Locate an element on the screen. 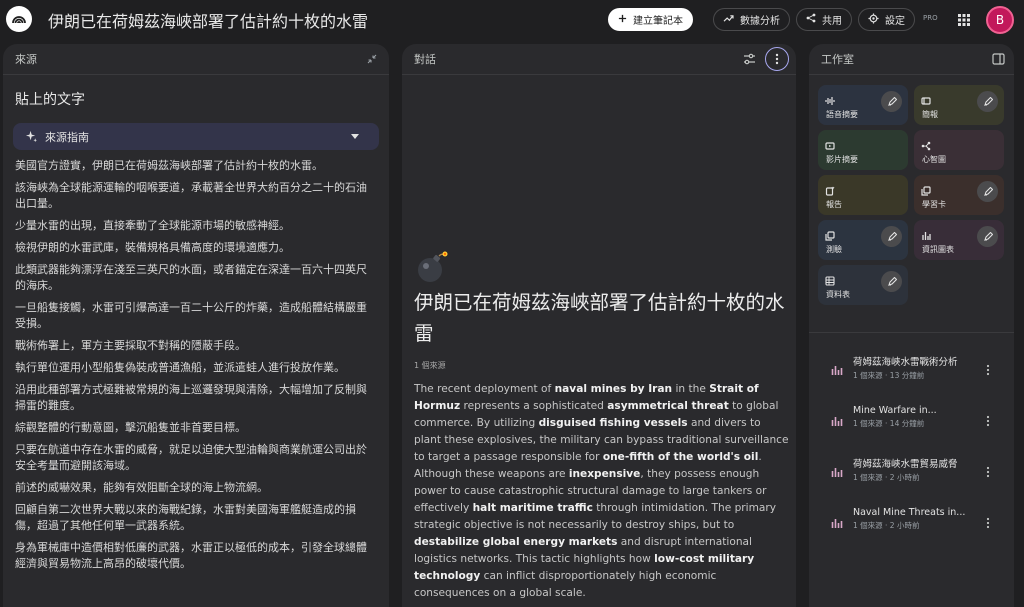 Image resolution: width=1024 pixels, height=607 pixels. studio-tile: 資訊圖表 is located at coordinates (959, 240).